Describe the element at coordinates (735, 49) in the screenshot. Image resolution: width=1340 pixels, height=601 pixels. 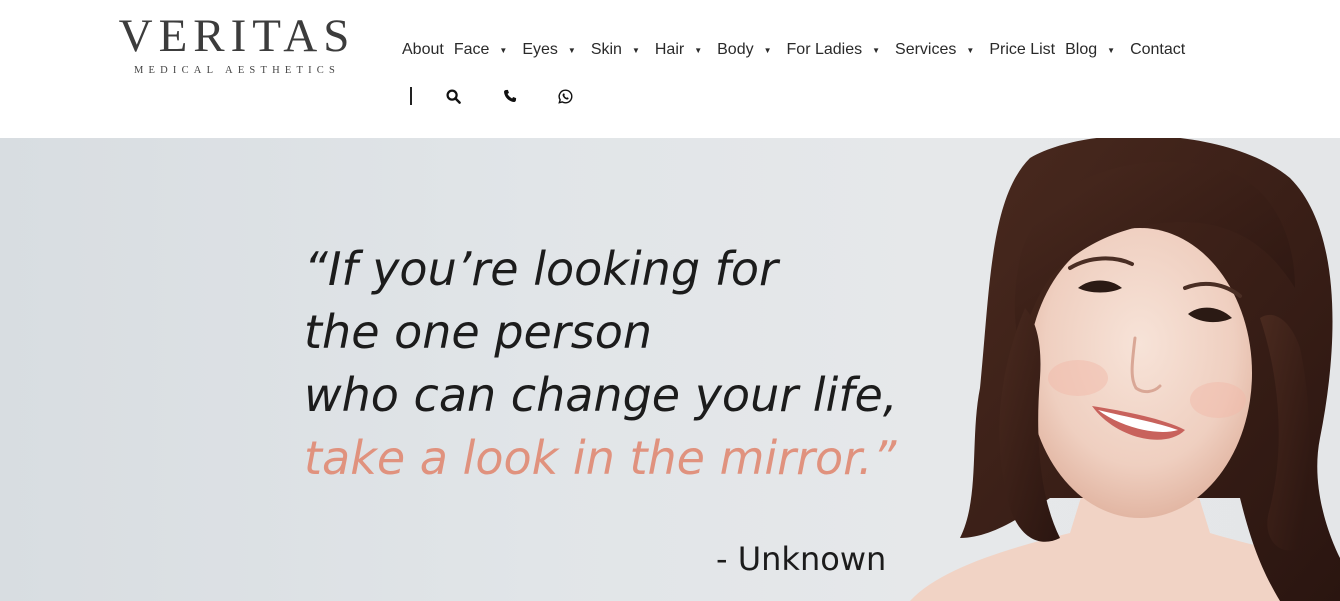
I see `nav-label: Body` at that location.